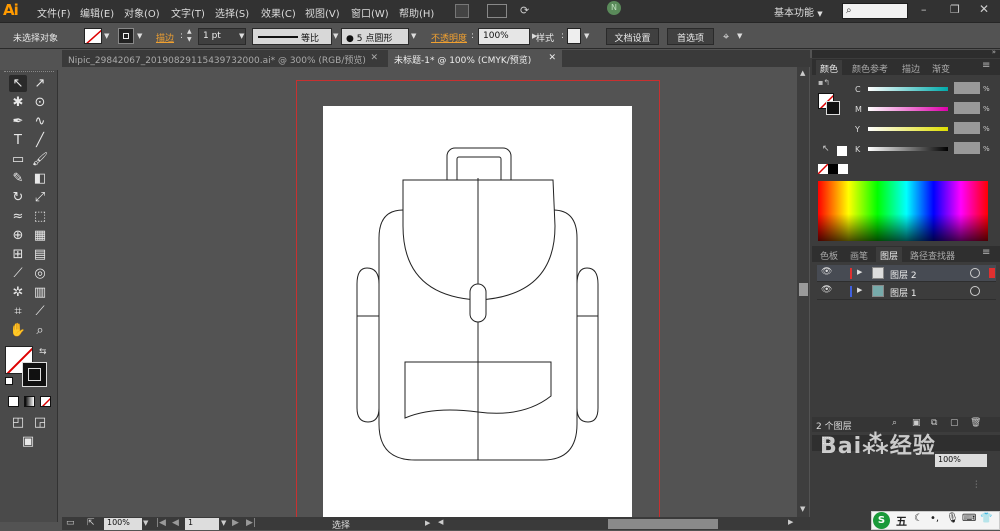 Image resolution: width=1000 pixels, height=531 pixels. I want to click on screen-mode-icon: ▣, so click(28, 441).